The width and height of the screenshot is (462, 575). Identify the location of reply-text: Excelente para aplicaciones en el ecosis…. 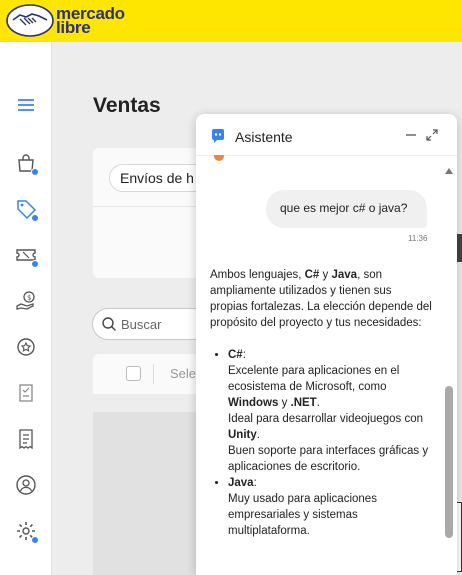
(314, 379).